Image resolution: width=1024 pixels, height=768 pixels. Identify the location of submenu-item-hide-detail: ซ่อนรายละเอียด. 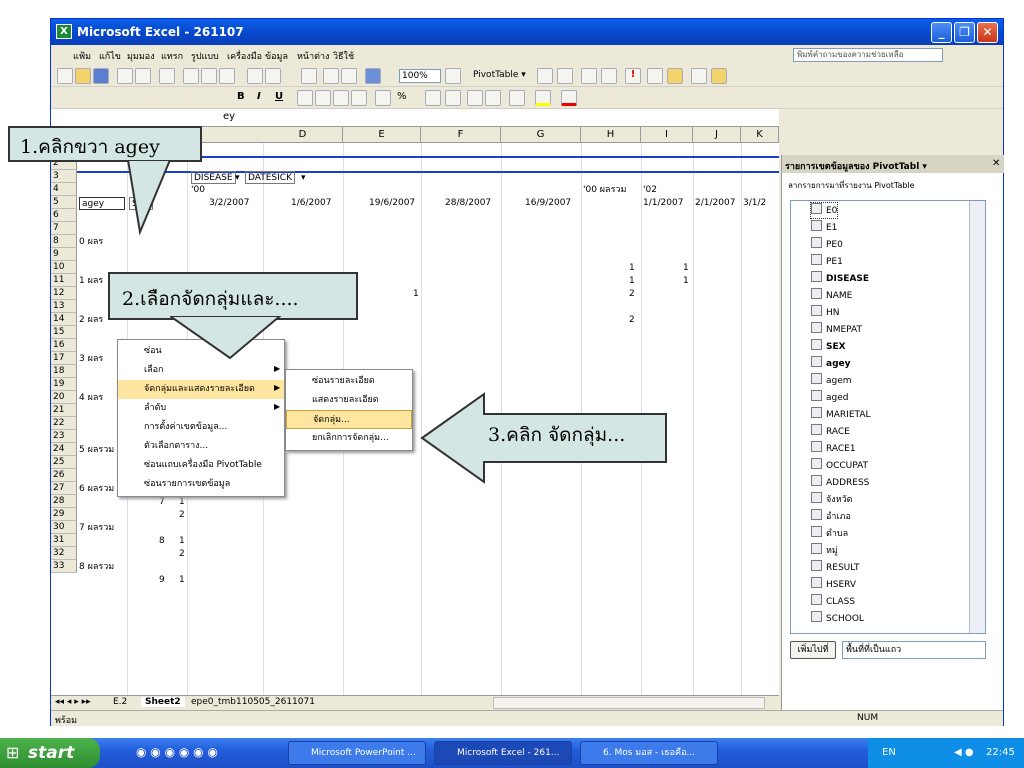
(349, 381).